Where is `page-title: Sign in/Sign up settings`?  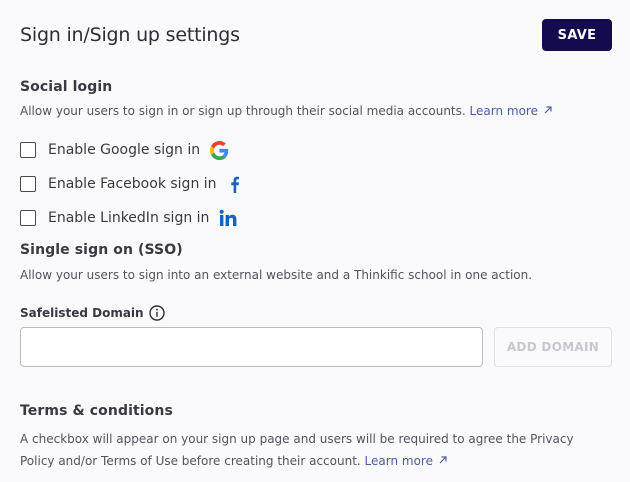 page-title: Sign in/Sign up settings is located at coordinates (130, 35).